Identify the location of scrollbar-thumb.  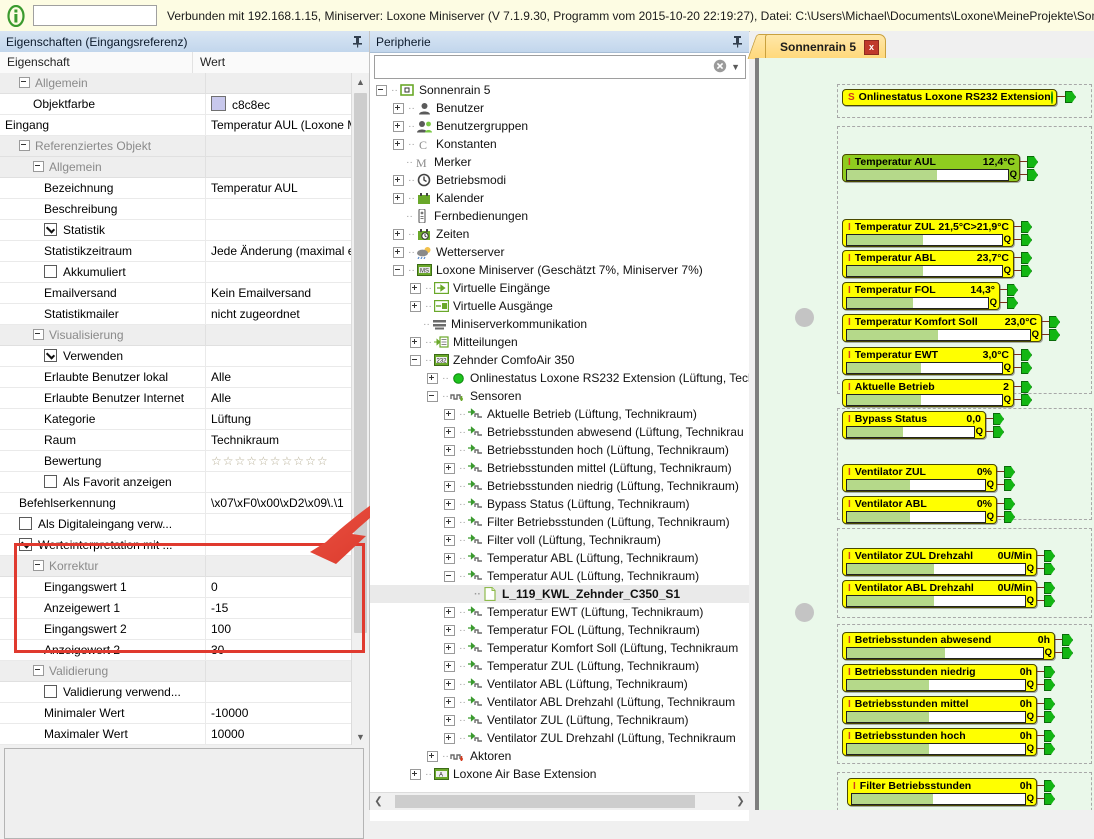
(360, 363).